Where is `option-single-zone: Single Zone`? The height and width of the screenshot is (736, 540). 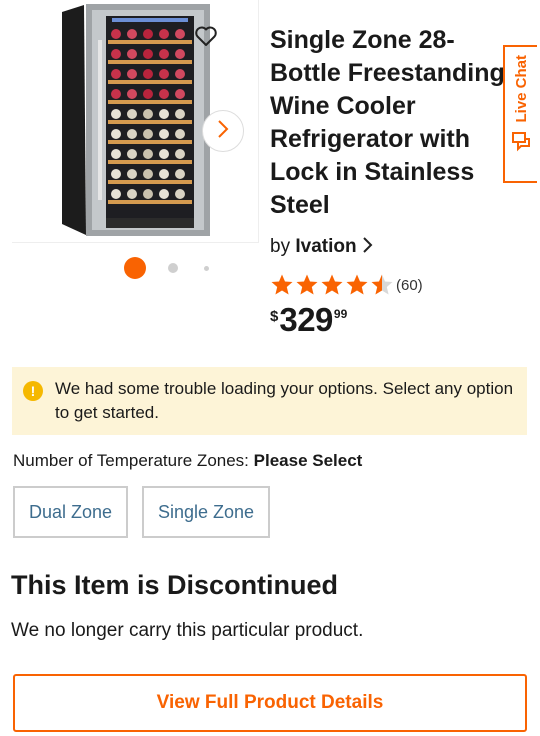
option-single-zone: Single Zone is located at coordinates (206, 512).